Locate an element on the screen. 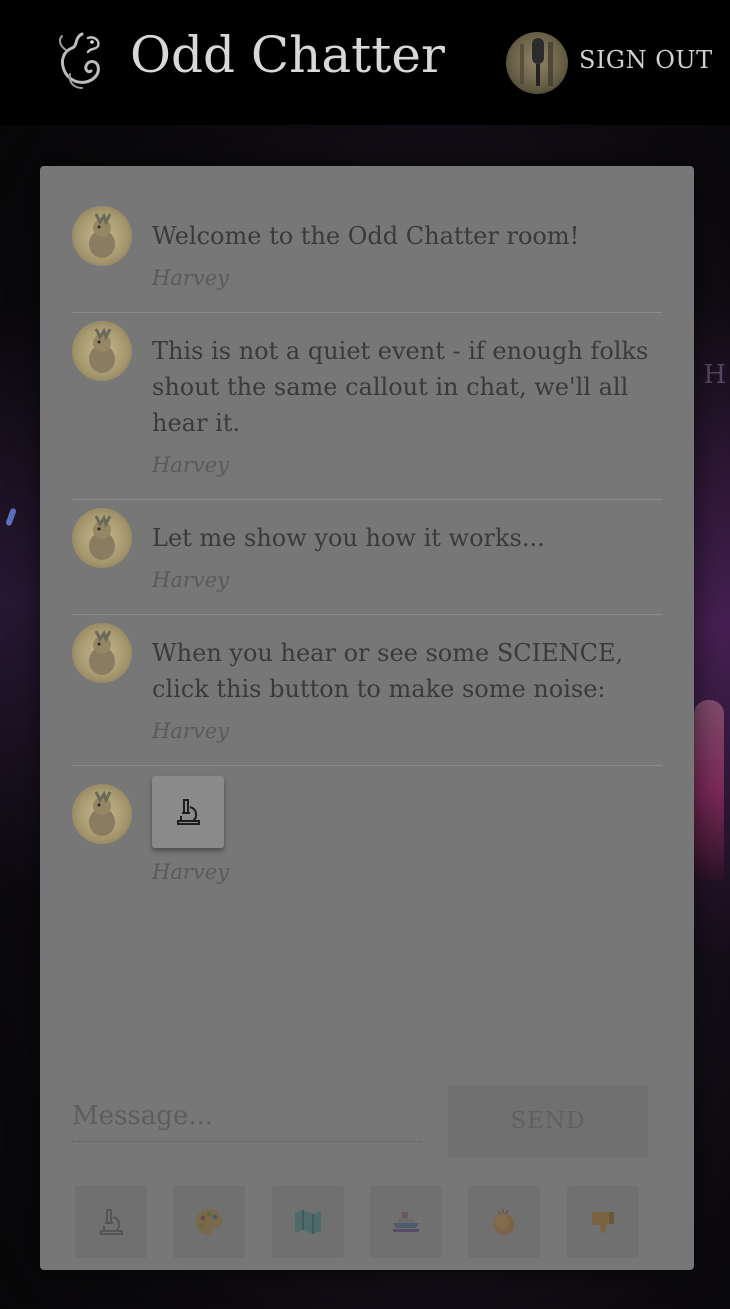 This screenshot has height=1309, width=730. reaction-ship-button is located at coordinates (406, 1222).